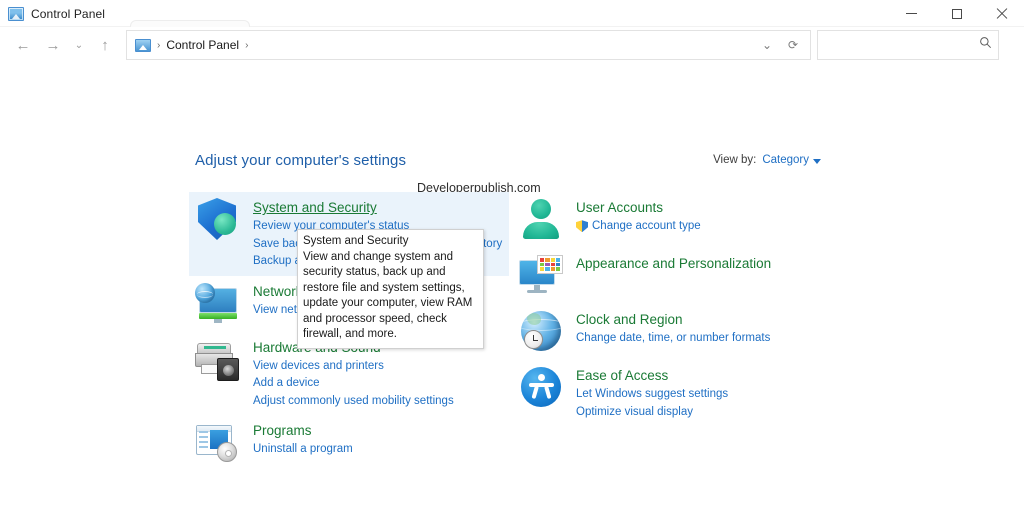 Image resolution: width=1024 pixels, height=531 pixels. What do you see at coordinates (785, 160) in the screenshot?
I see `view-by-value: Category` at bounding box center [785, 160].